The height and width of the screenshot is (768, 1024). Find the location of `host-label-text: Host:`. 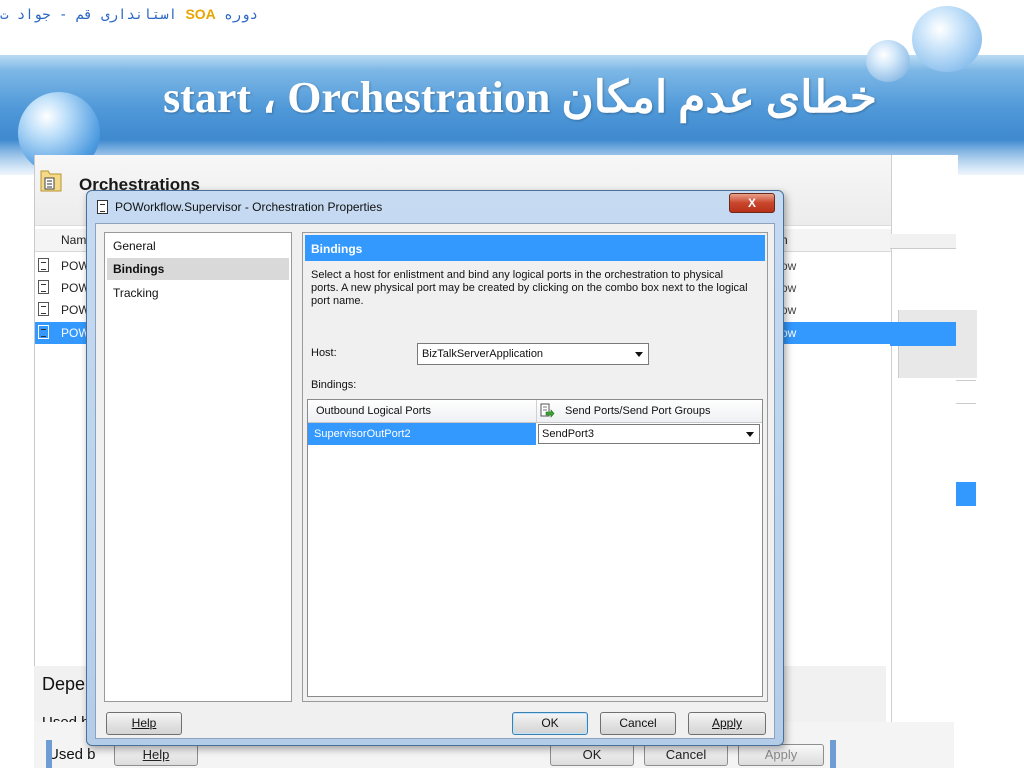

host-label-text: Host: is located at coordinates (324, 353).